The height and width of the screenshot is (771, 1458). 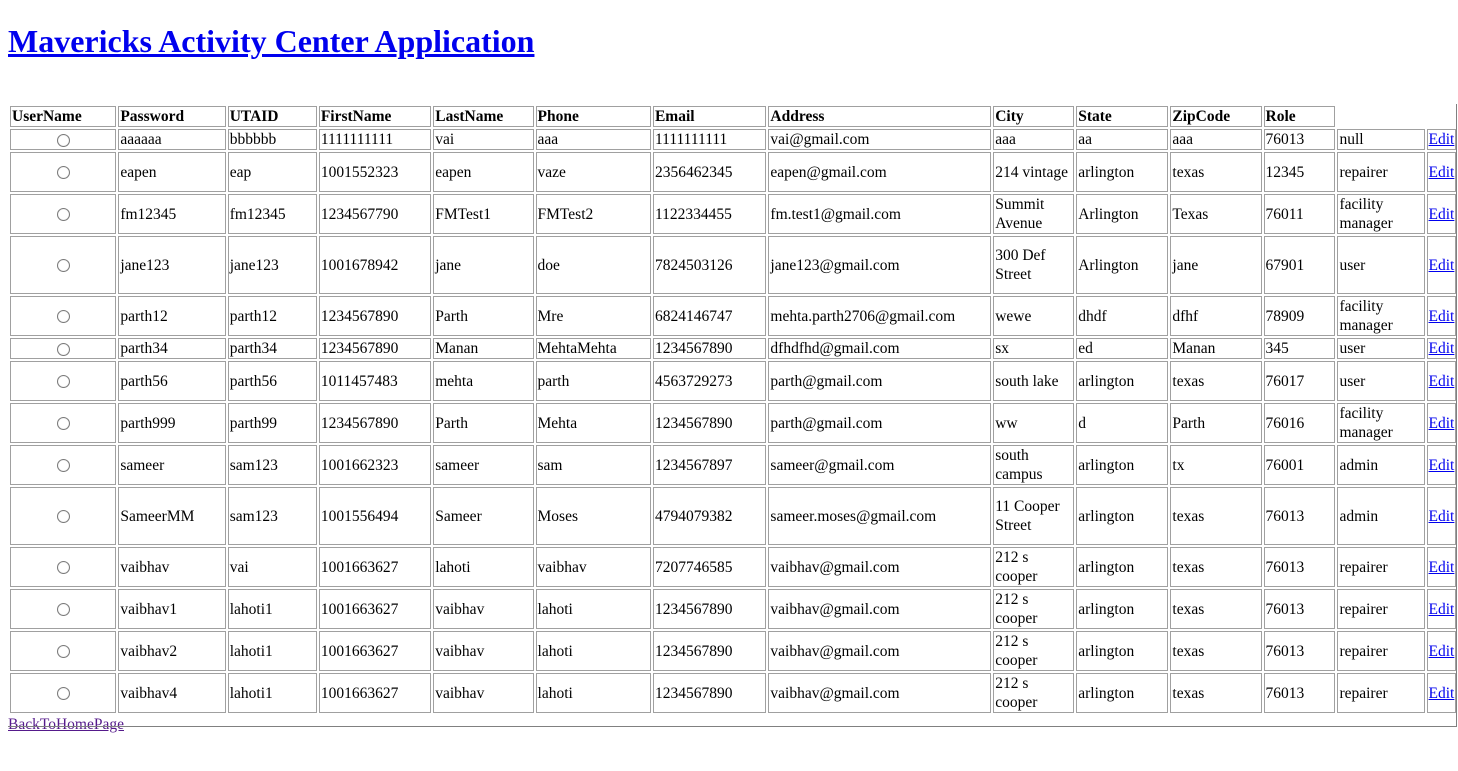 I want to click on cell-username: parth34, so click(x=172, y=348).